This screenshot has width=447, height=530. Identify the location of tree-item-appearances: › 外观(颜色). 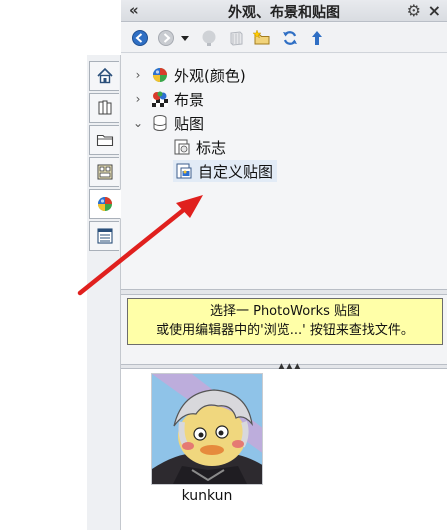
(188, 75).